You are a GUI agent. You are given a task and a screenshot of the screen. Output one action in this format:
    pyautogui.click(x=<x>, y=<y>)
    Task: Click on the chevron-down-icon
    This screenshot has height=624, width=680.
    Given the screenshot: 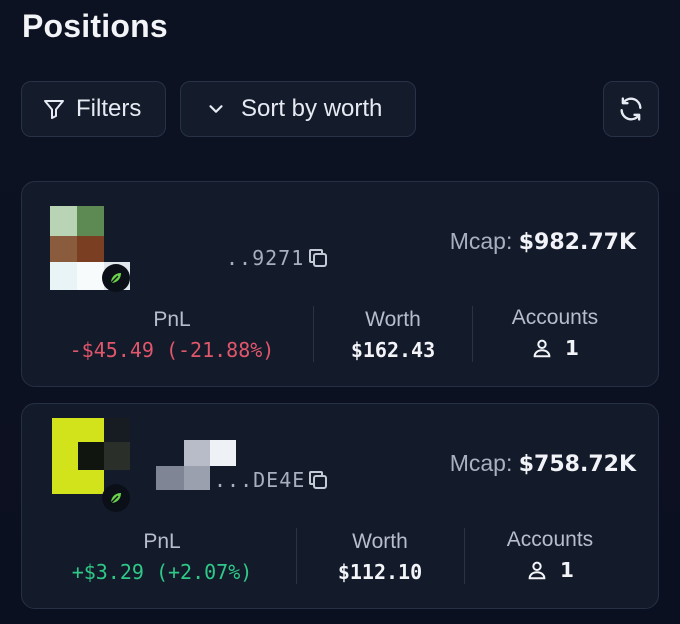 What is the action you would take?
    pyautogui.click(x=216, y=109)
    